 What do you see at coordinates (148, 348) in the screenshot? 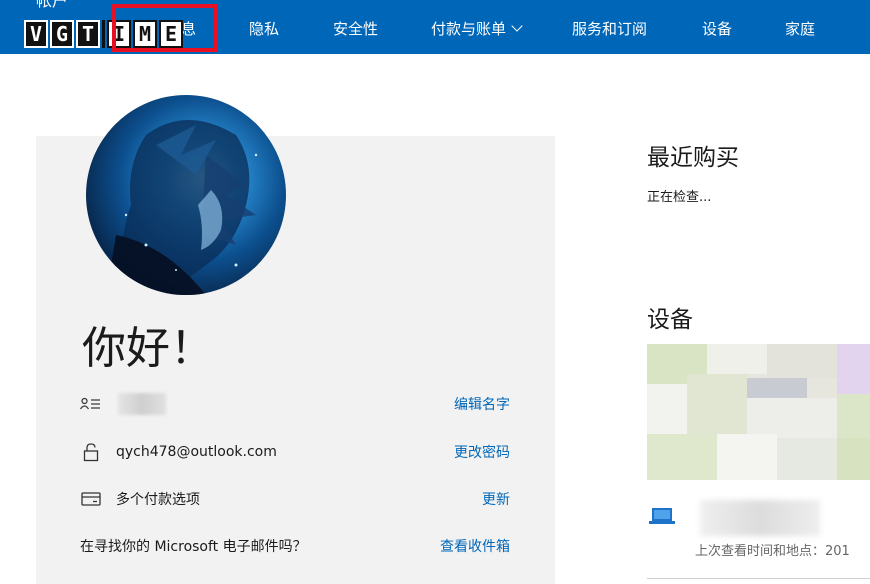
I see `greeting-heading: 你好！` at bounding box center [148, 348].